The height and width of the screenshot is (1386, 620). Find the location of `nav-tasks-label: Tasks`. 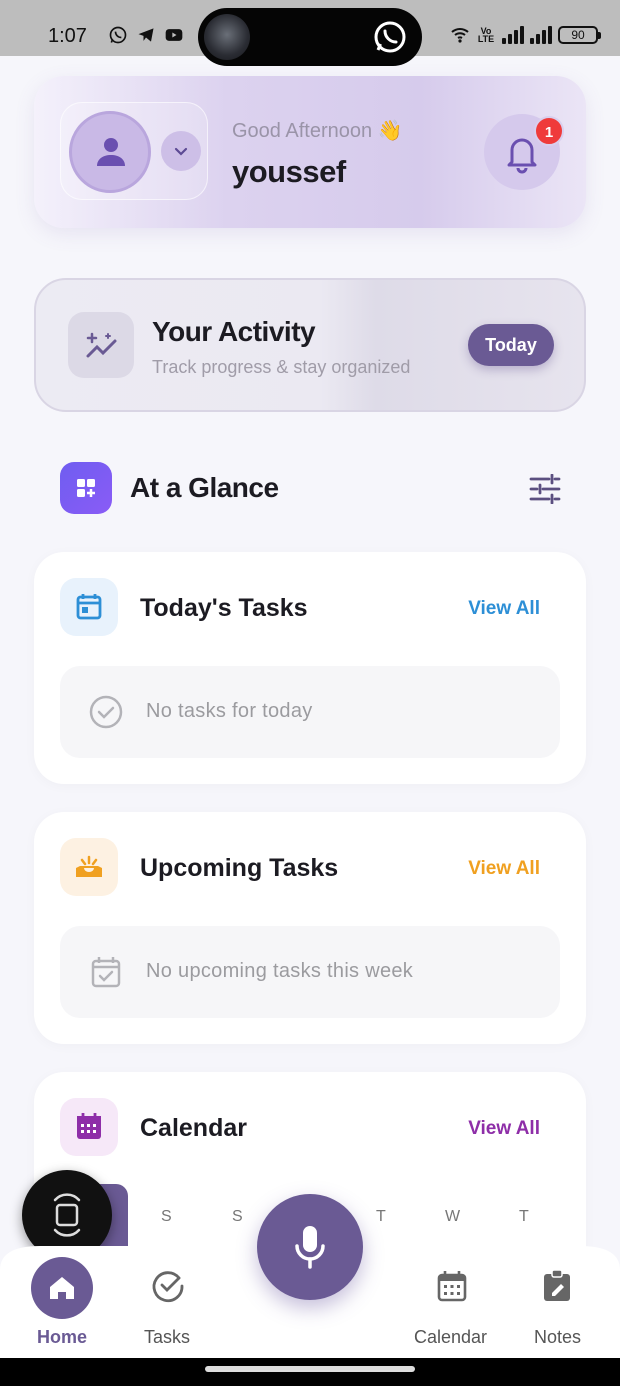

nav-tasks-label: Tasks is located at coordinates (167, 1337).